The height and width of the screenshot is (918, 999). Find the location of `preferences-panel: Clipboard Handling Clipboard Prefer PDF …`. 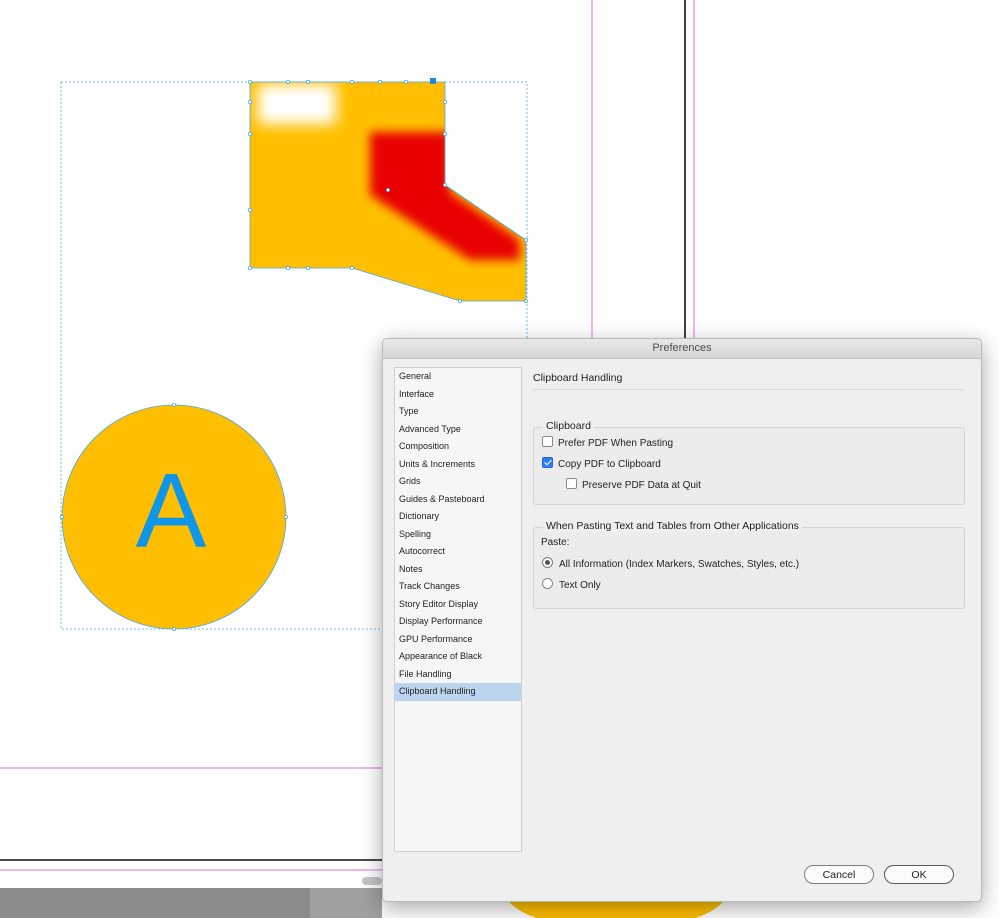

preferences-panel: Clipboard Handling Clipboard Prefer PDF … is located at coordinates (749, 488).